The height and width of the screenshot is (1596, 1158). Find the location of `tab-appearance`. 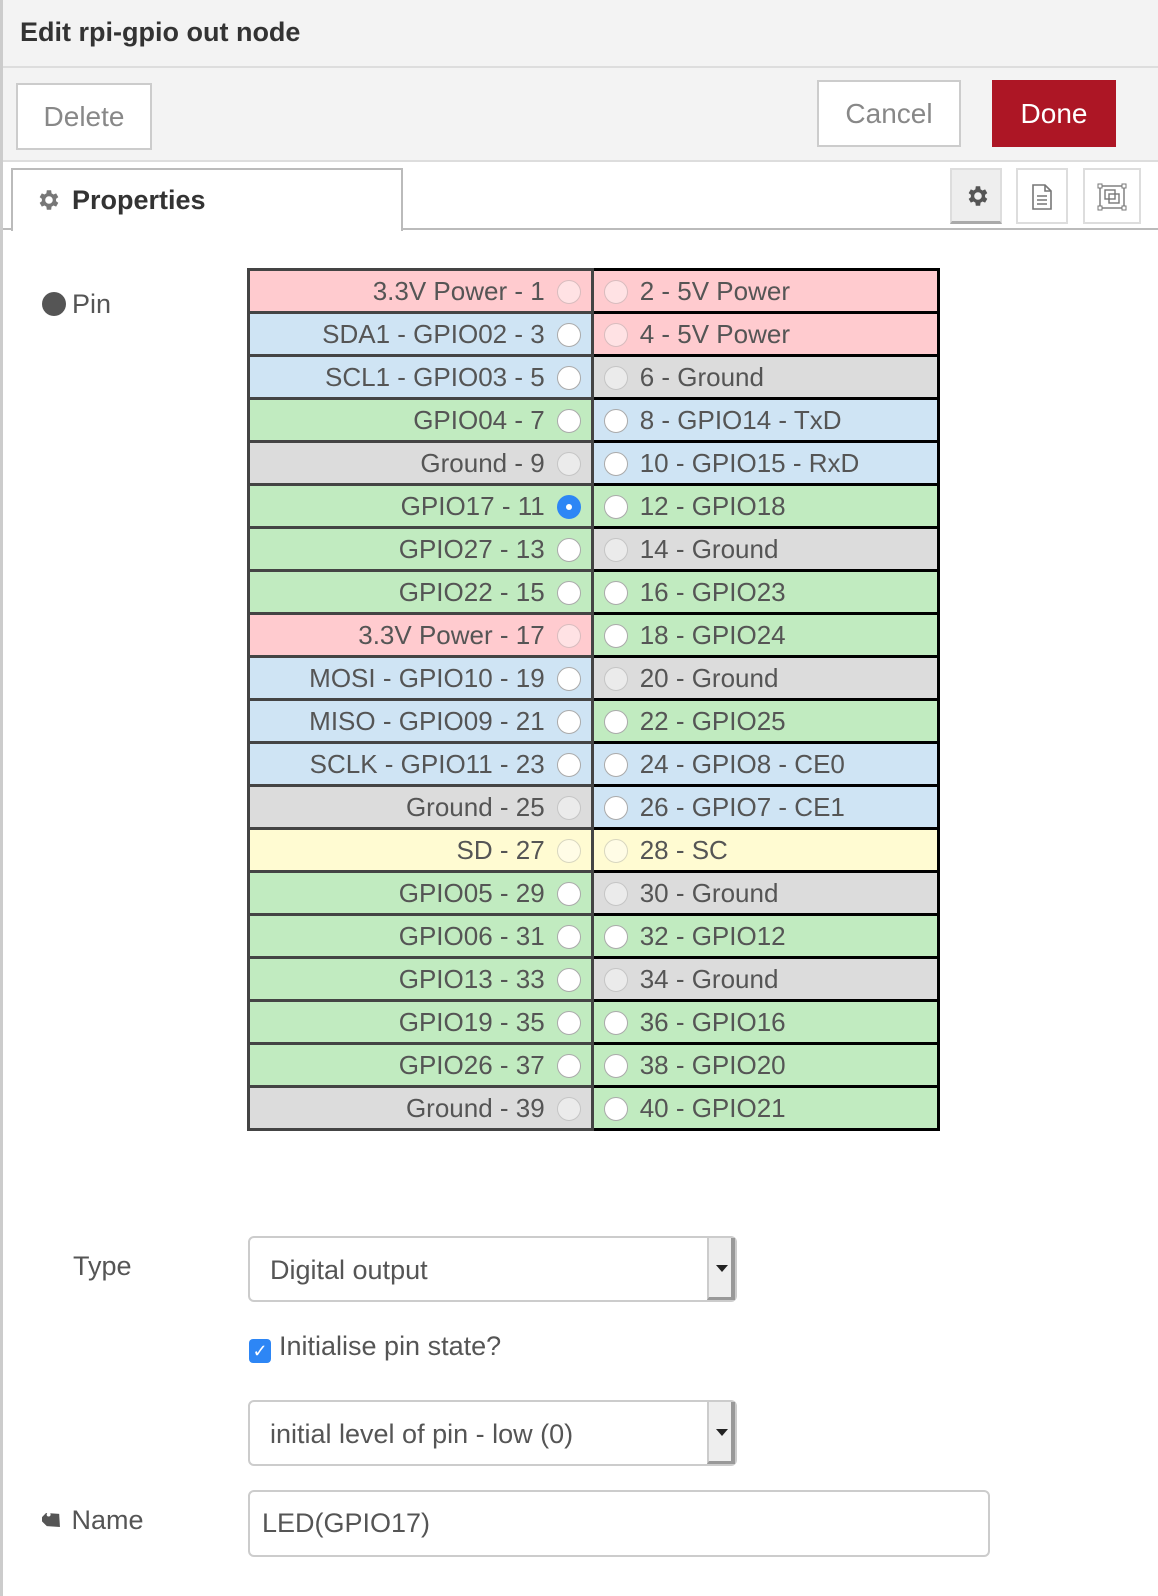

tab-appearance is located at coordinates (1112, 196).